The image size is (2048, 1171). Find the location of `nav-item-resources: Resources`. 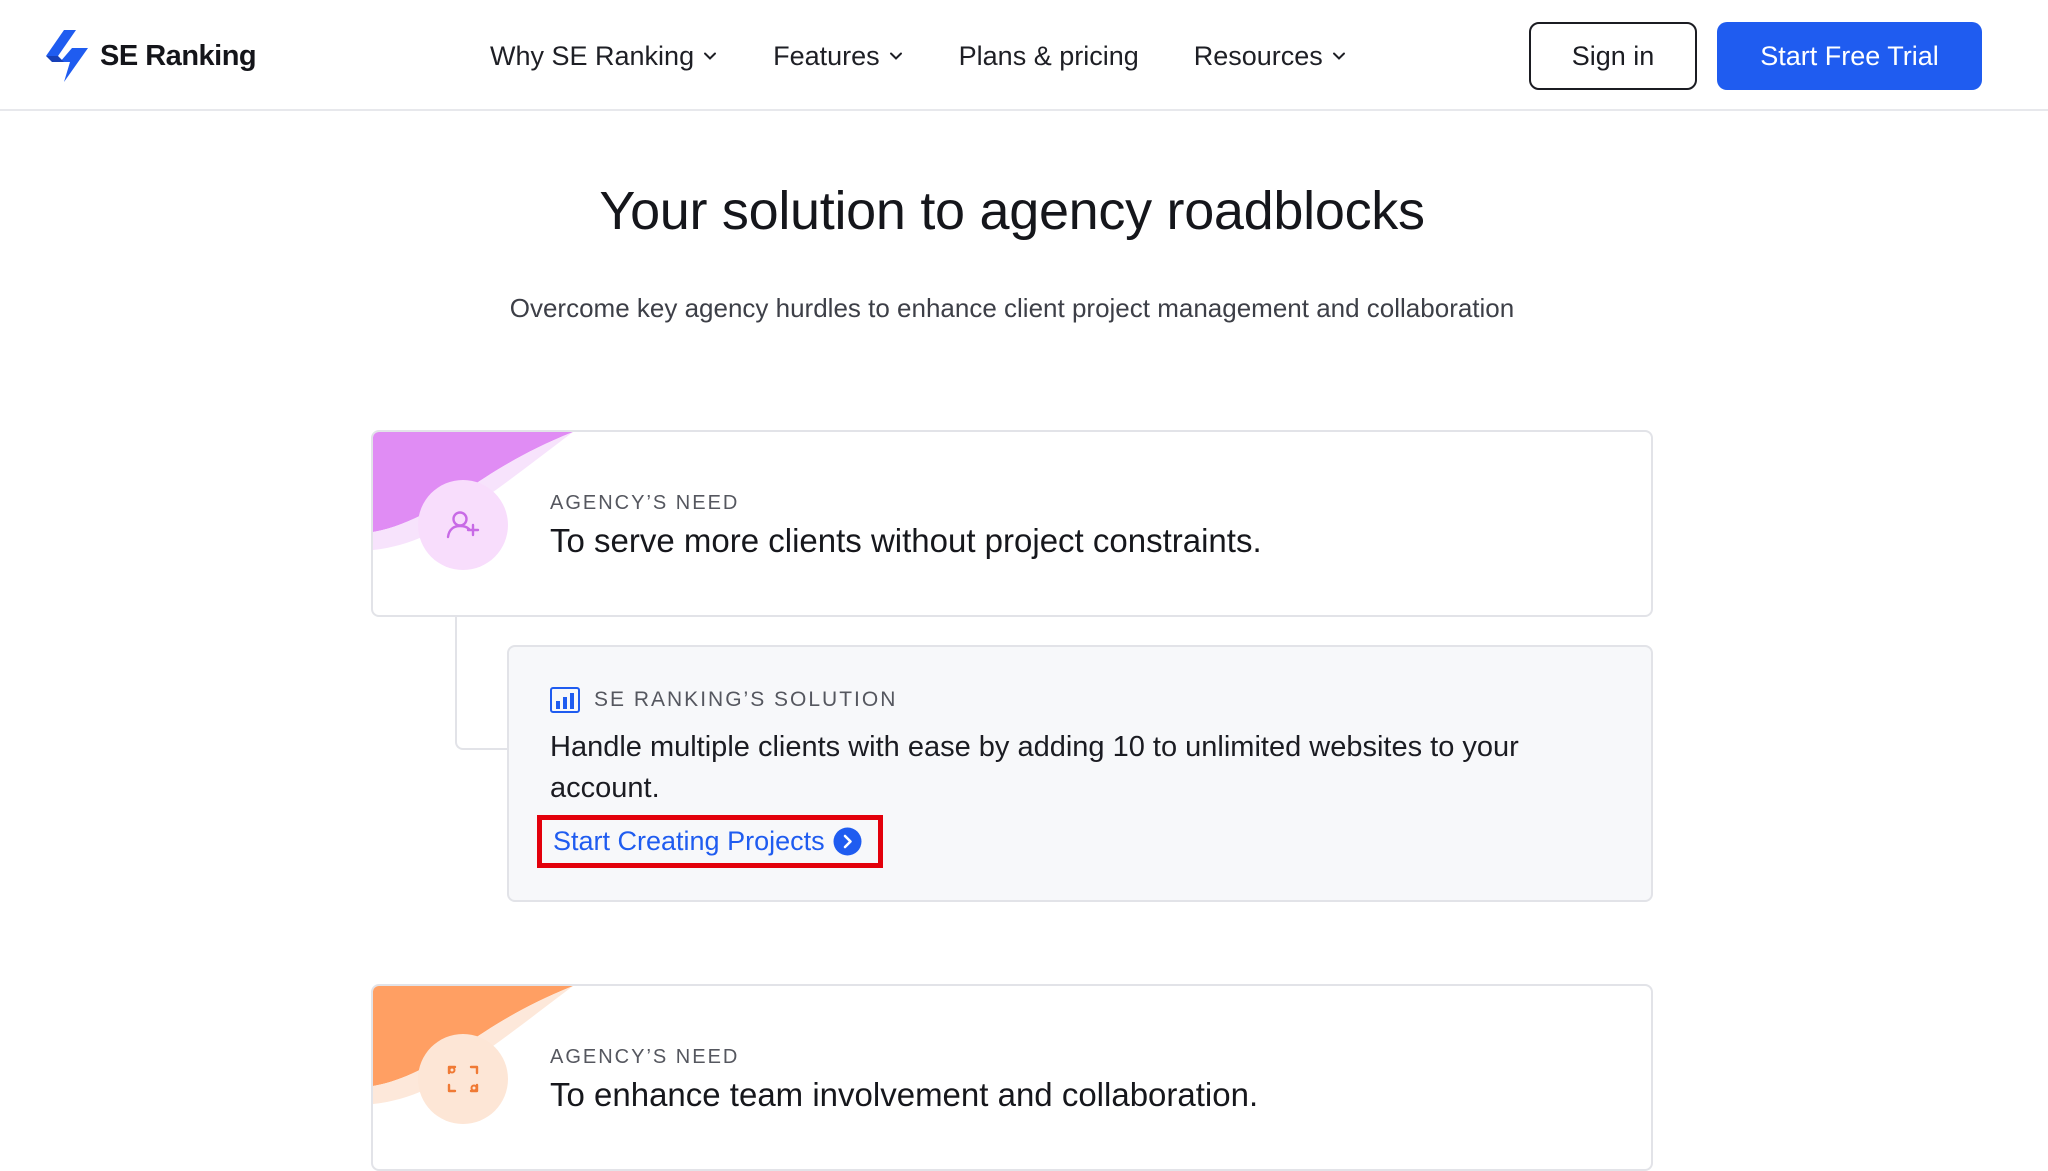

nav-item-resources: Resources is located at coordinates (1270, 56).